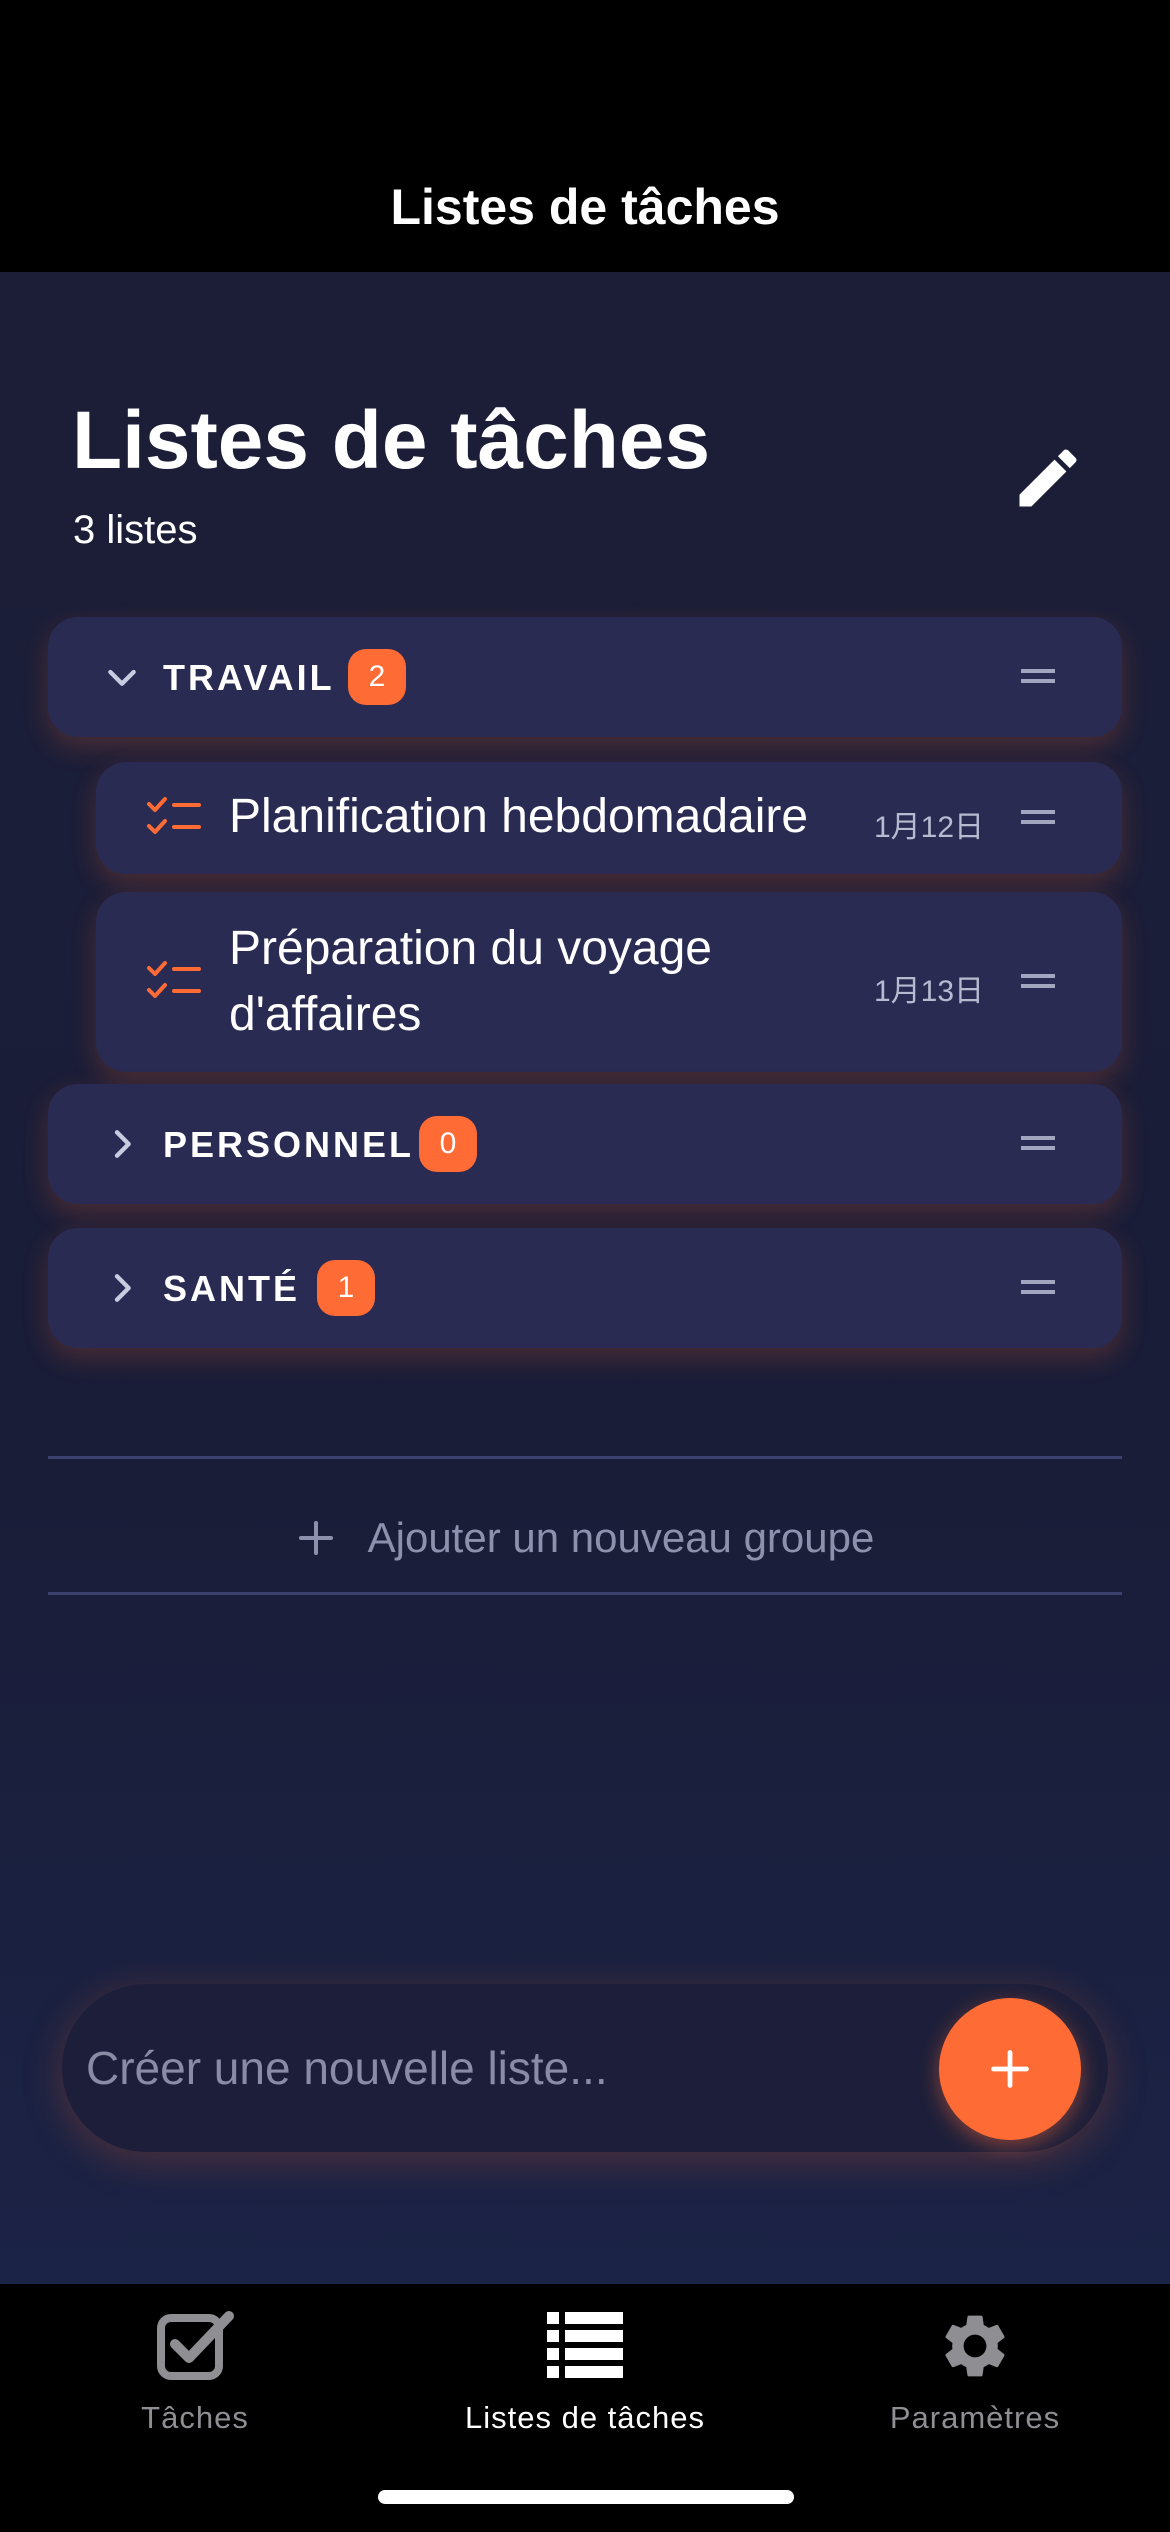 This screenshot has width=1170, height=2532. I want to click on edit-button, so click(1048, 478).